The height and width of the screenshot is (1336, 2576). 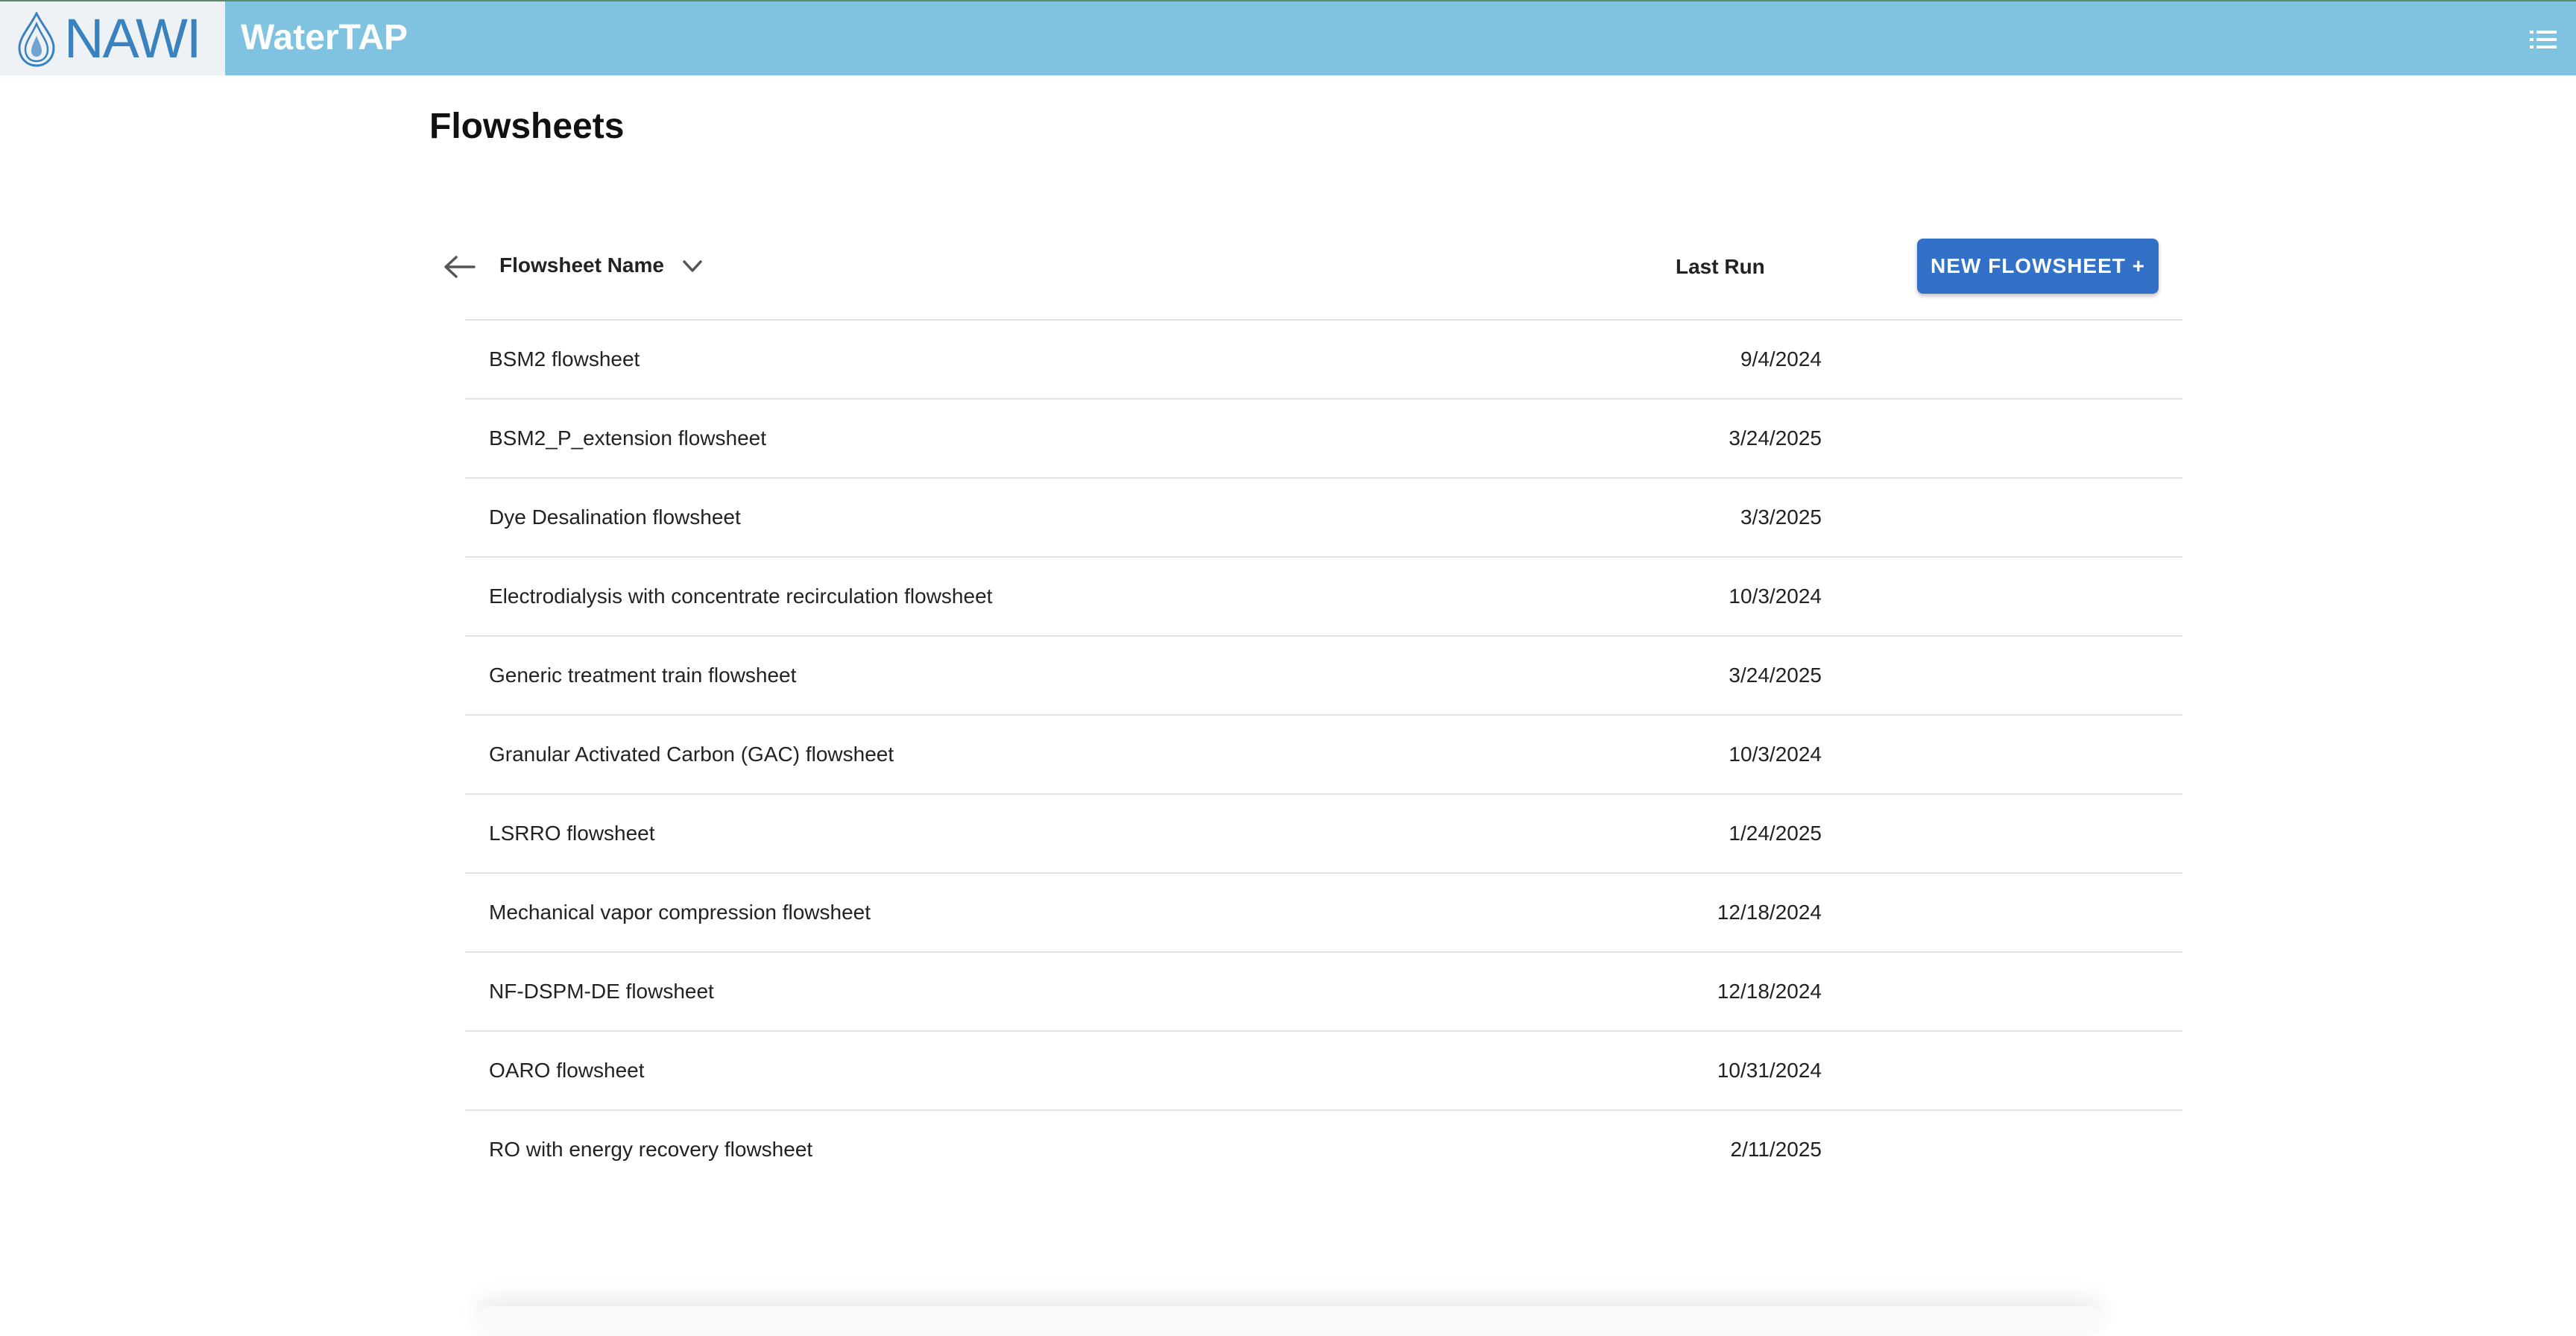 I want to click on table-row: BSM2 flowsheet 9/4/2024, so click(x=1323, y=360).